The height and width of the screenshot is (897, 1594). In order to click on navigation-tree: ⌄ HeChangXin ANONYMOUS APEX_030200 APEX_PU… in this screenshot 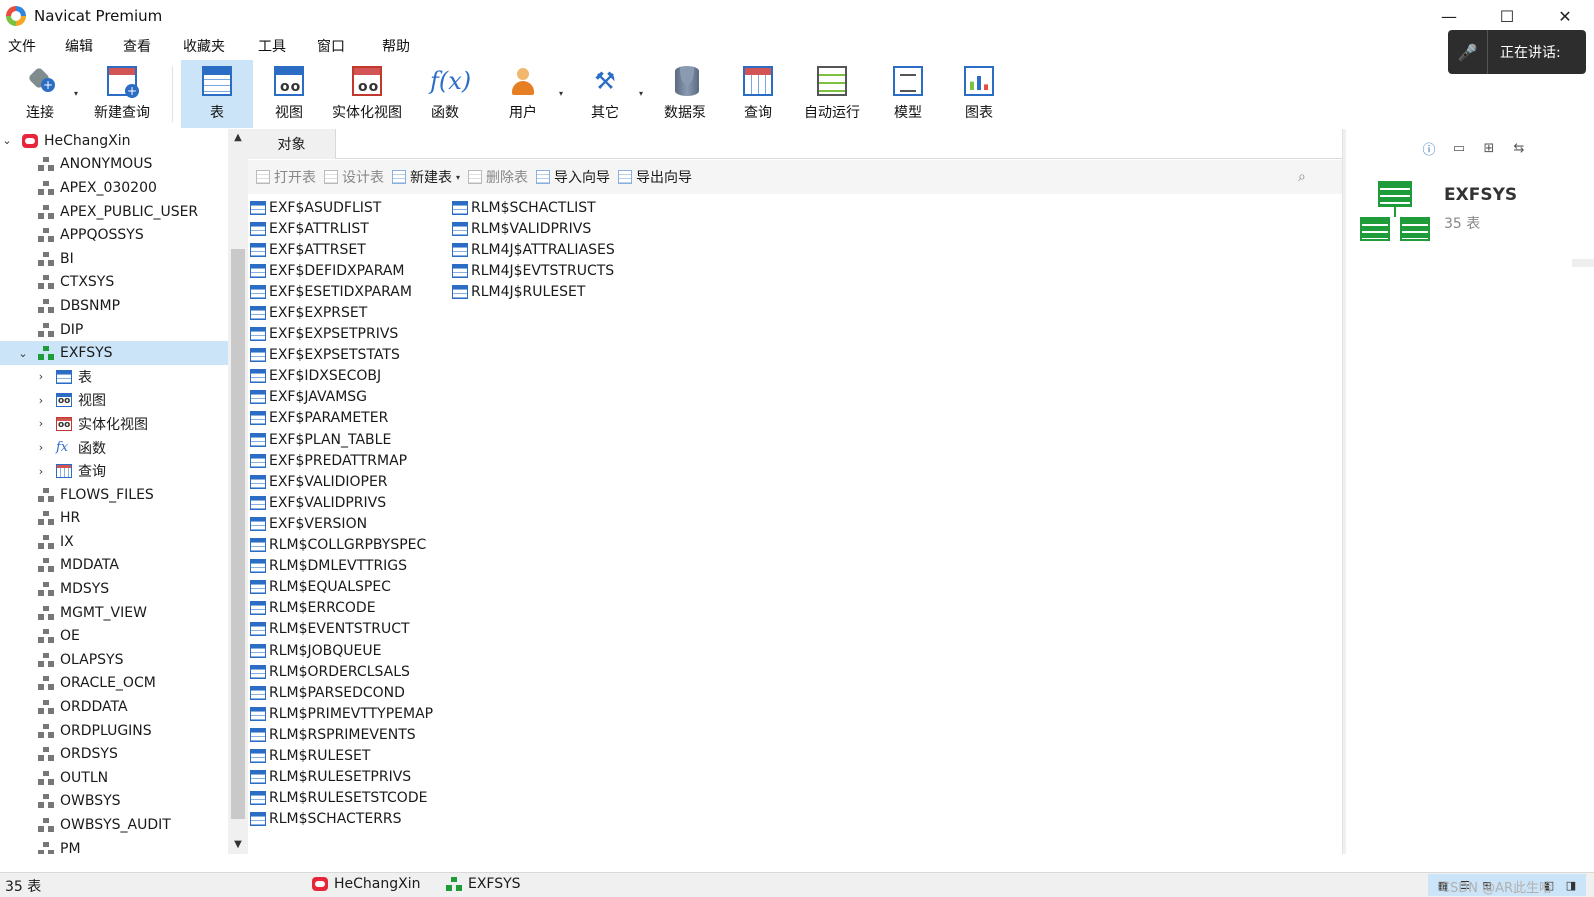, I will do `click(114, 491)`.